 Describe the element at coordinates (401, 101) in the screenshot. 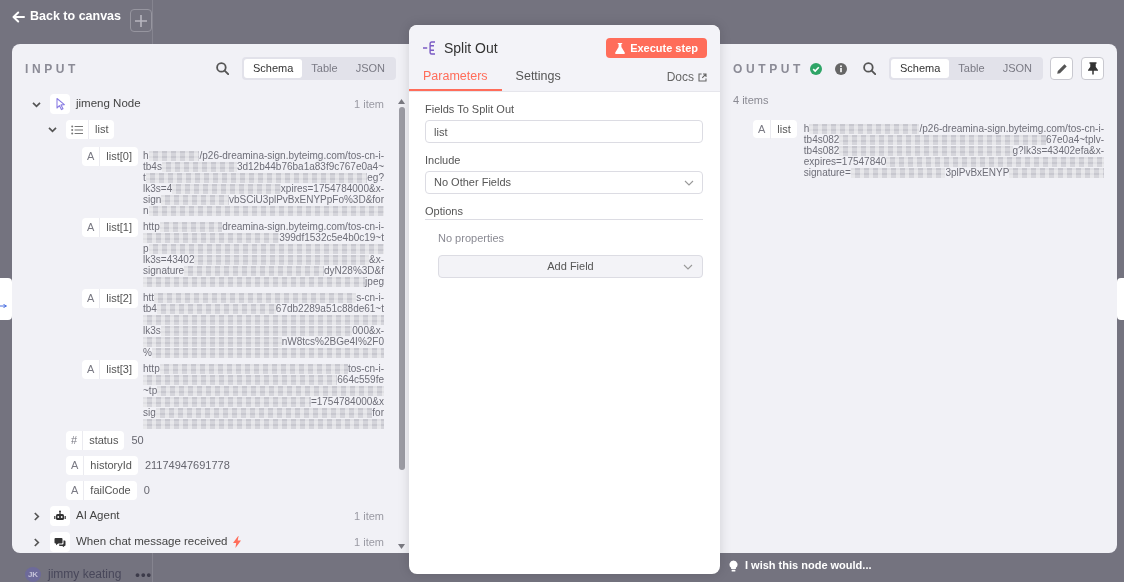

I see `scroll-up-icon` at that location.